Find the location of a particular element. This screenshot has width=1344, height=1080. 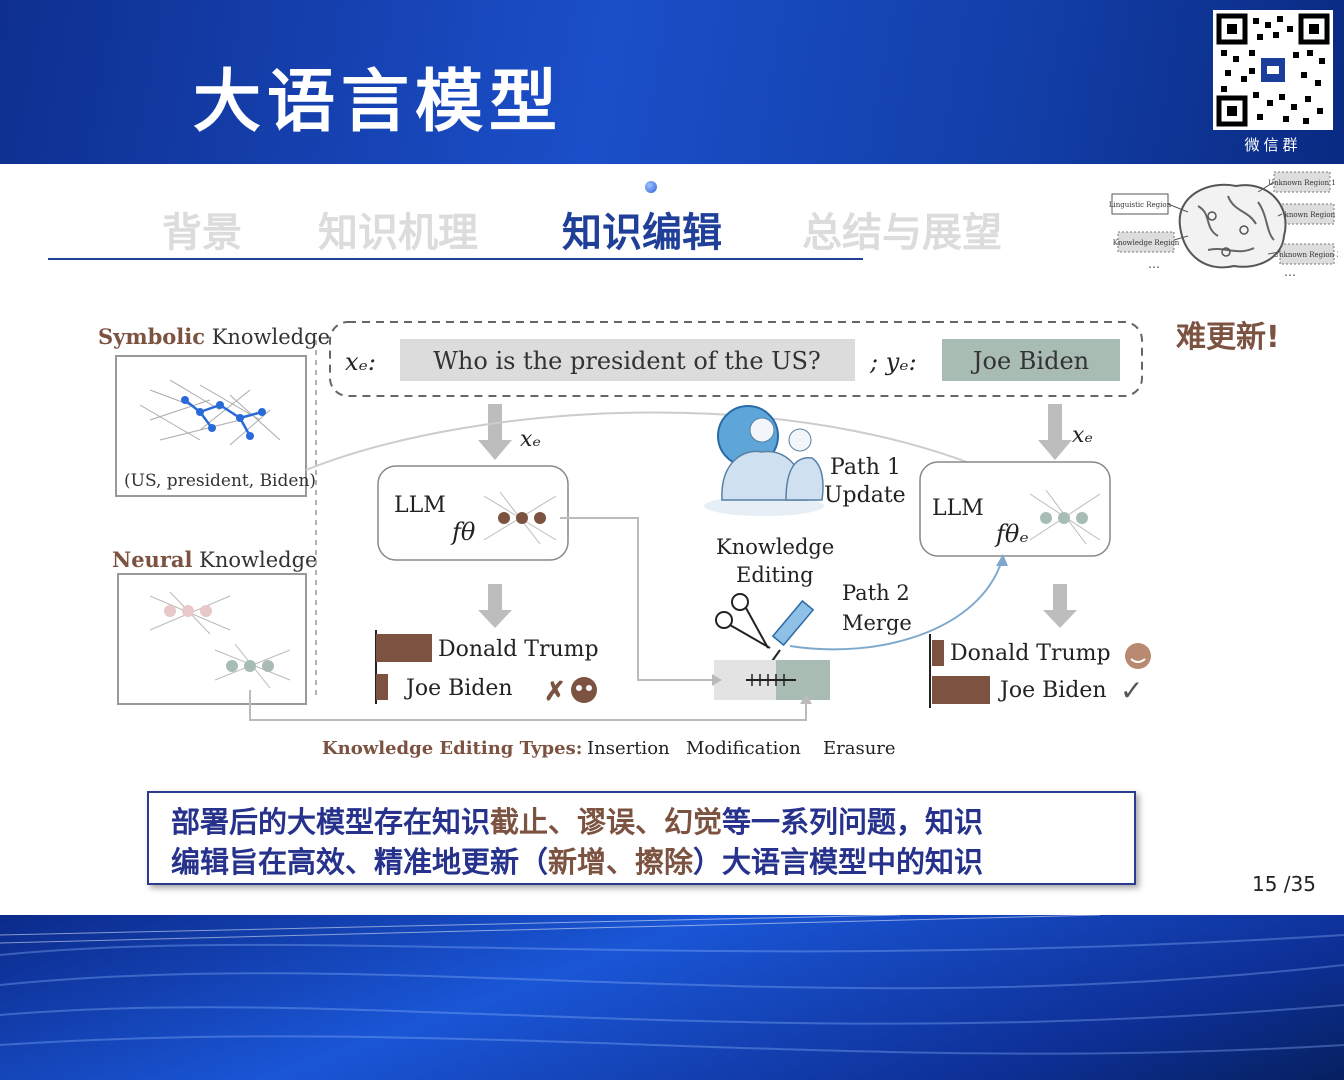

summary-line-1: 部署后的大模型存在知识截止、谬误、幻觉等一系列问题，知识 is located at coordinates (577, 822).